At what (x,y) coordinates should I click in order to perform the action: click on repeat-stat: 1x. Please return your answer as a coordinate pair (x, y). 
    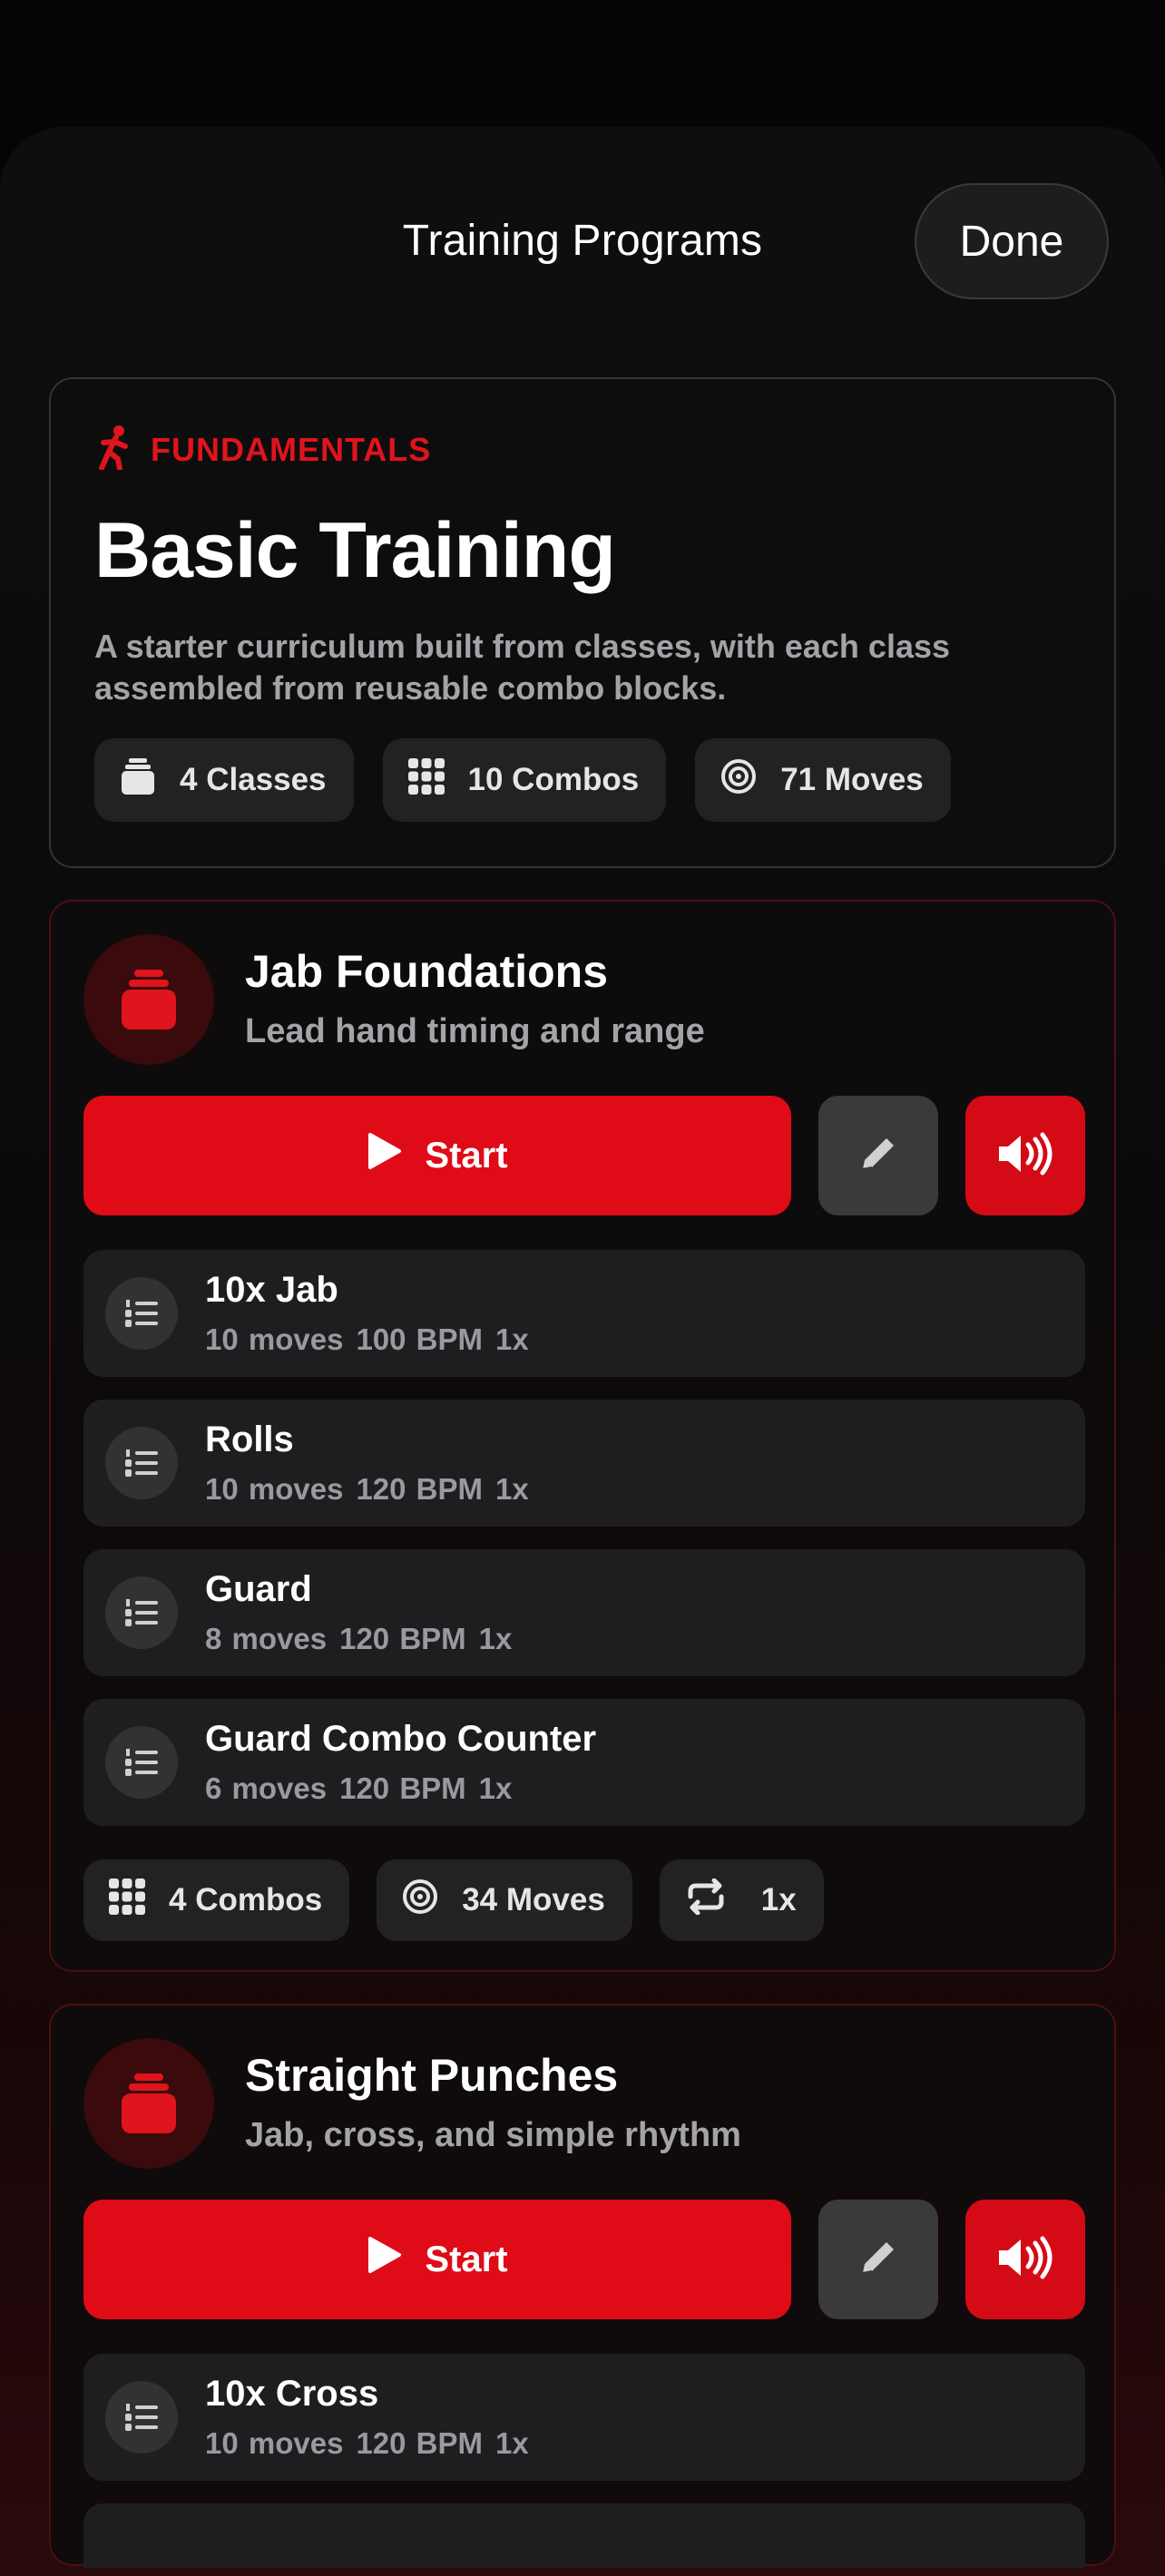
    Looking at the image, I should click on (741, 1900).